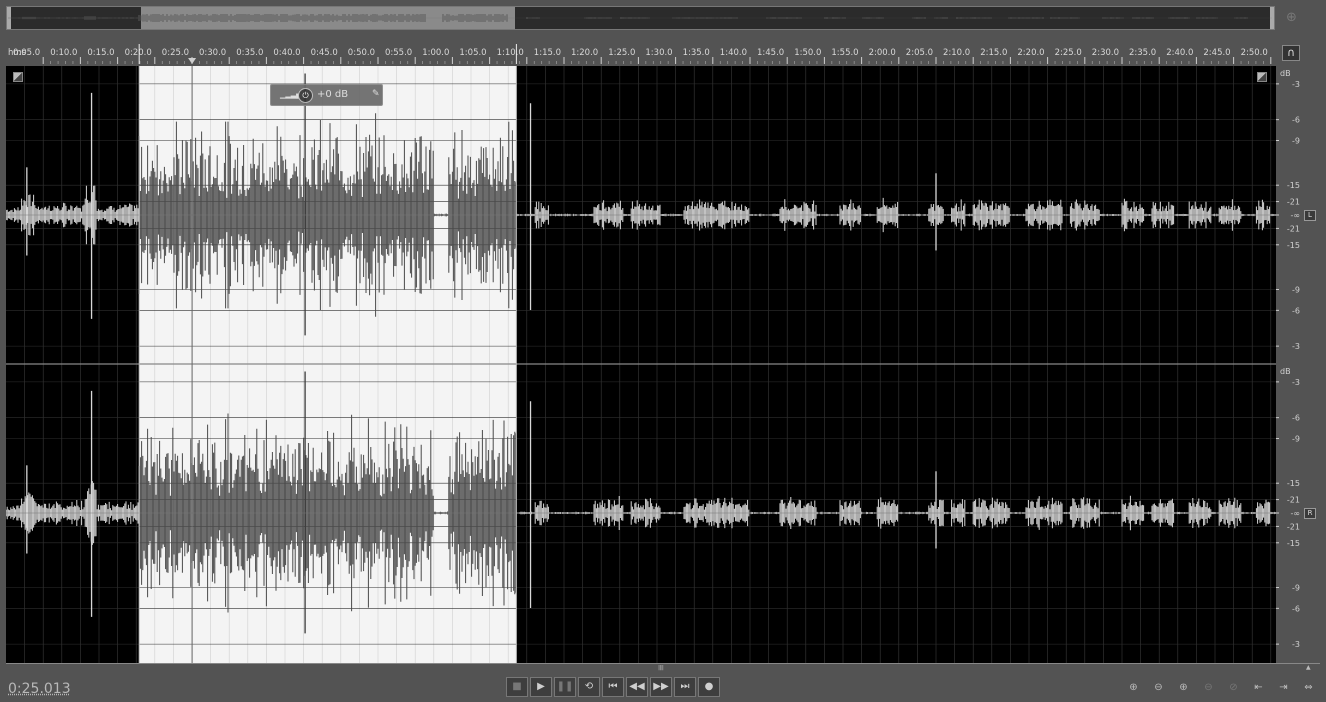  Describe the element at coordinates (584, 53) in the screenshot. I see `ruler-tick-label: 1:20.0` at that location.